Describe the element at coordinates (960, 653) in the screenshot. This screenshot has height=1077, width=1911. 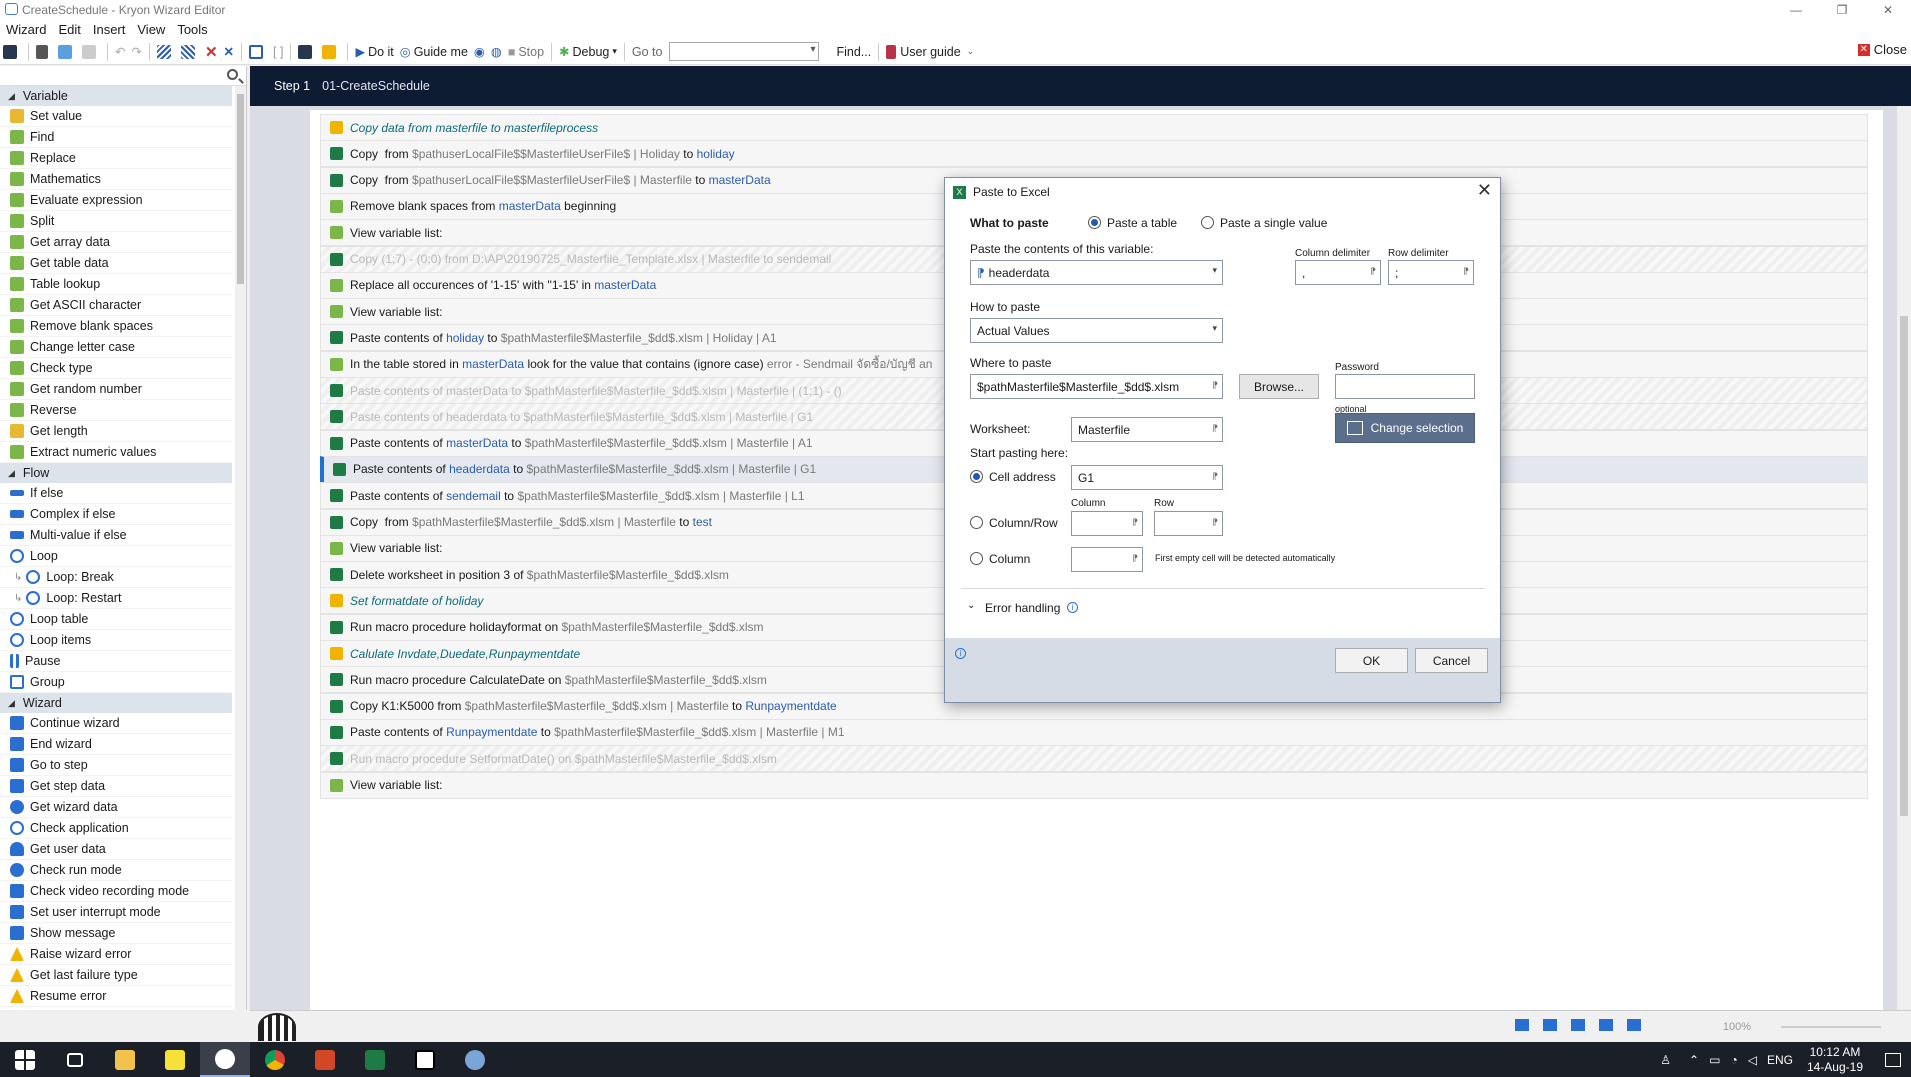
I see `help-icon: i` at that location.